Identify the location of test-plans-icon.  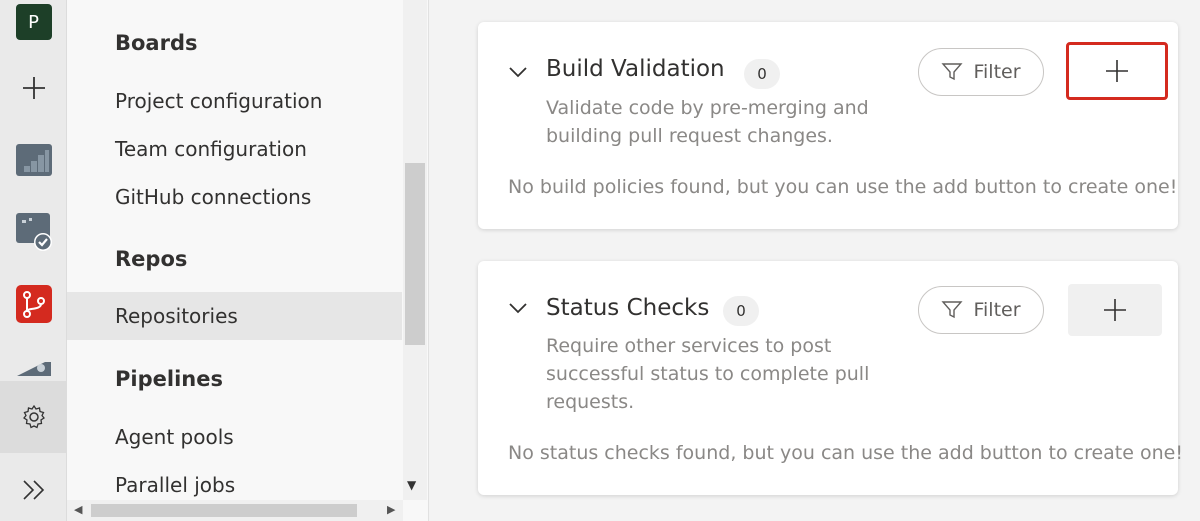
(33, 231).